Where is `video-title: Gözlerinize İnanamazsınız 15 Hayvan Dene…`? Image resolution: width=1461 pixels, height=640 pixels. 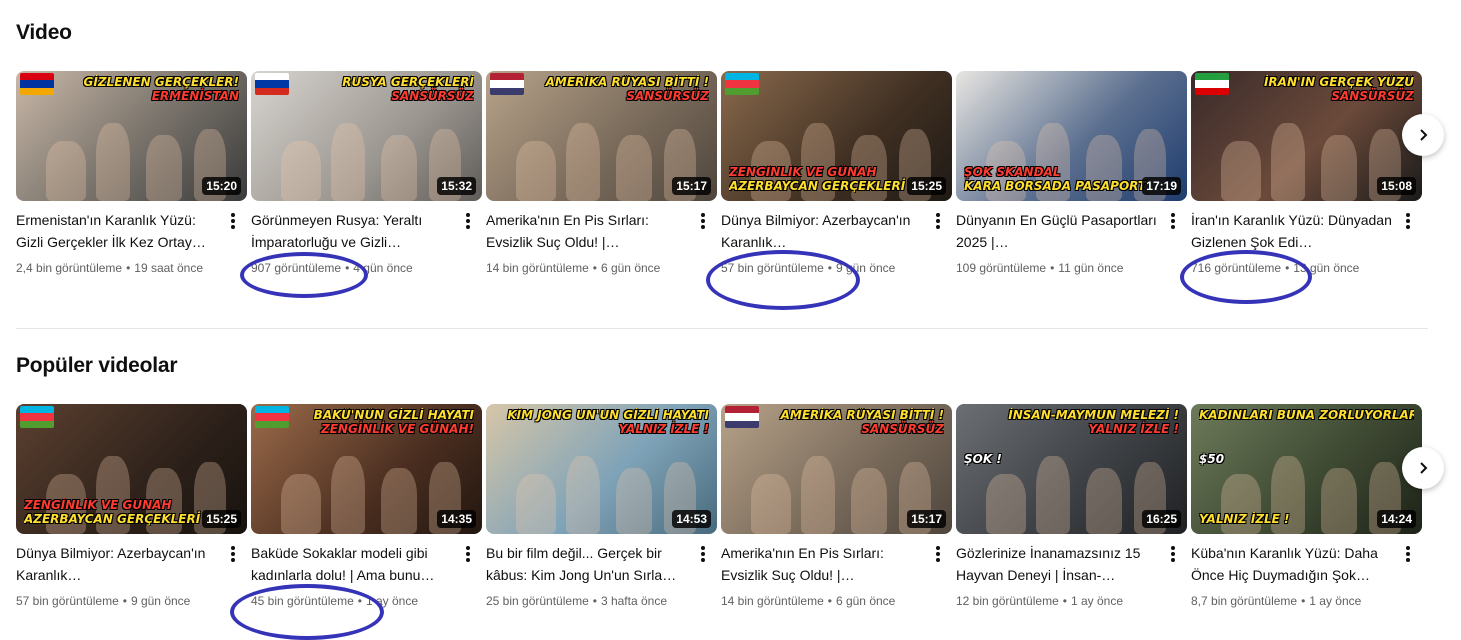 video-title: Gözlerinize İnanamazsınız 15 Hayvan Dene… is located at coordinates (1058, 564).